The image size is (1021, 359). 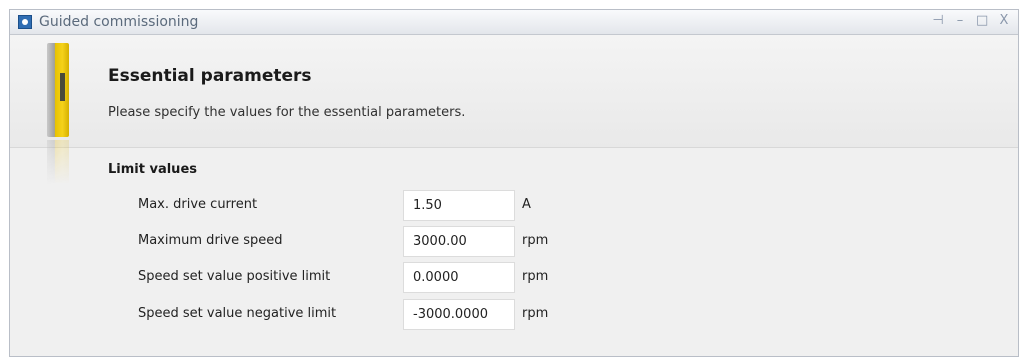 What do you see at coordinates (198, 204) in the screenshot?
I see `param-label: Max. drive current` at bounding box center [198, 204].